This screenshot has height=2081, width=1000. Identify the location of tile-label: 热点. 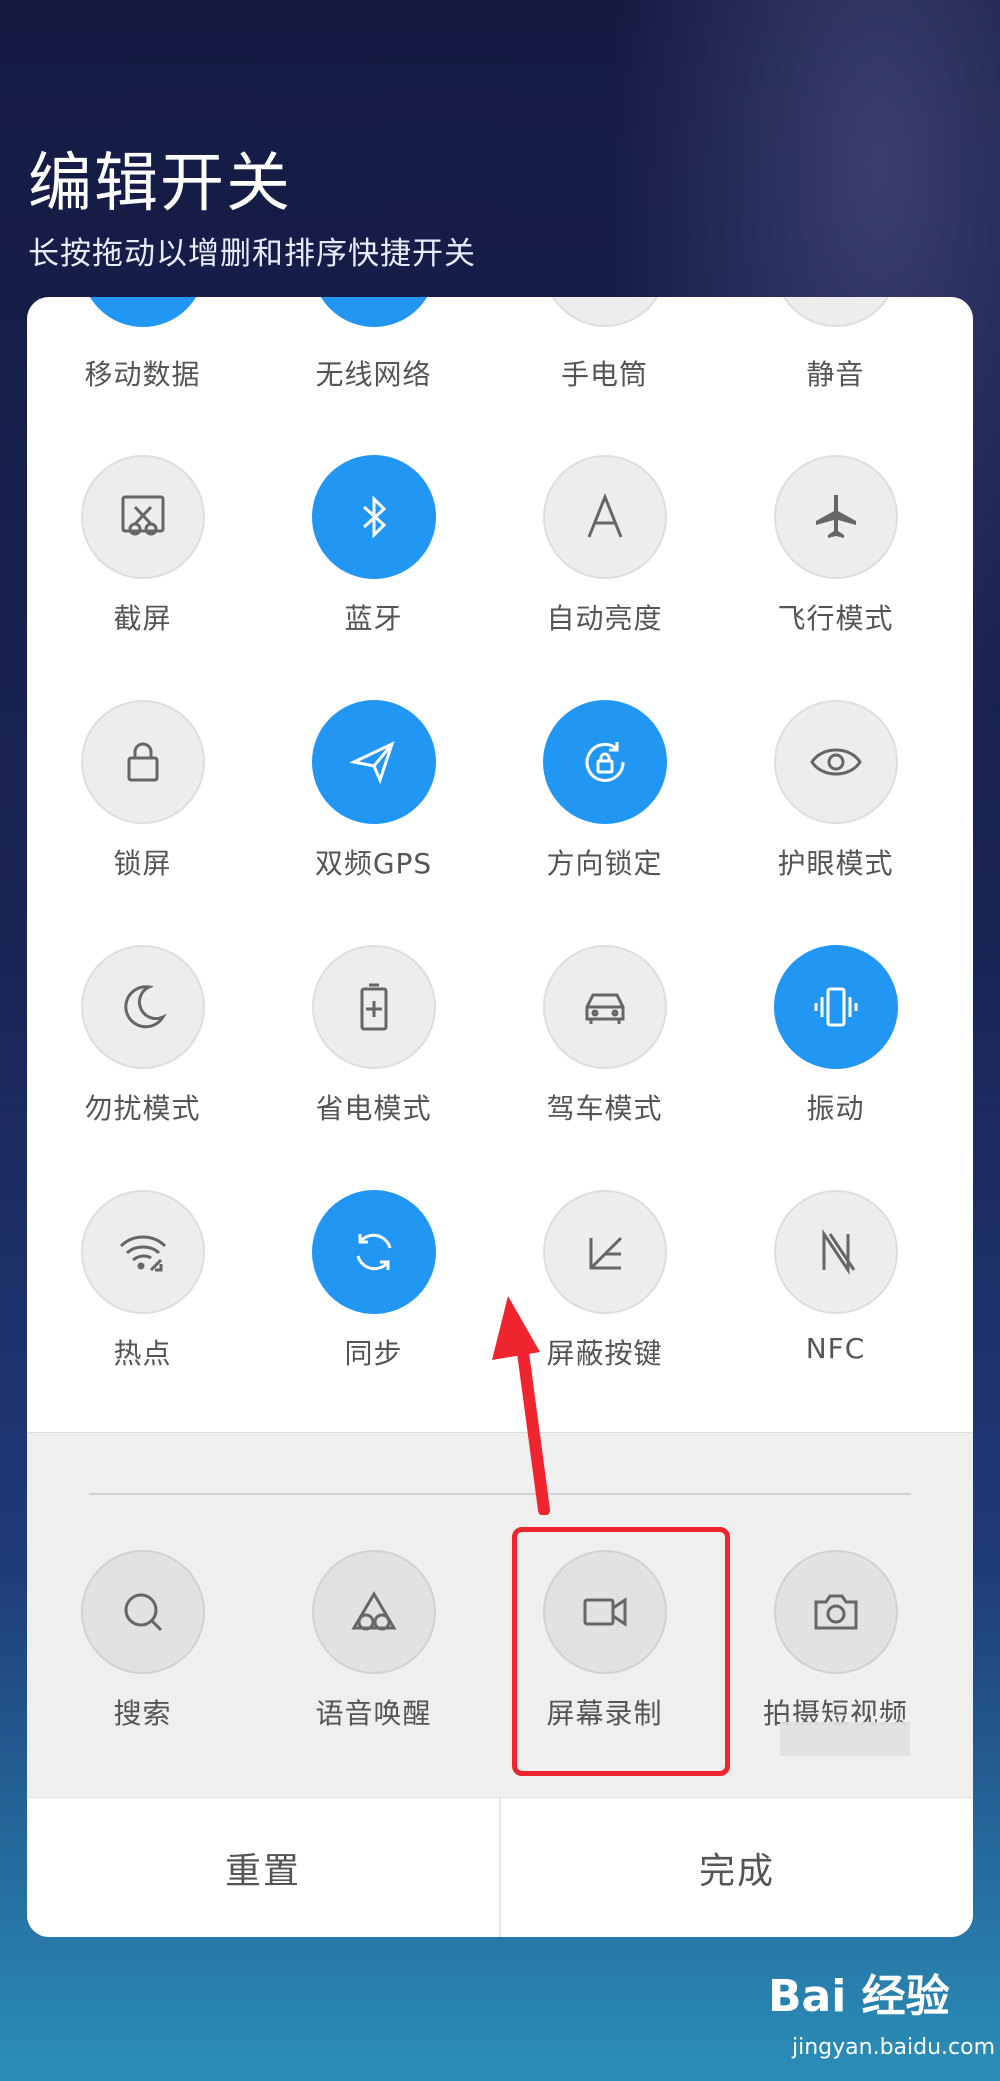
(142, 1353).